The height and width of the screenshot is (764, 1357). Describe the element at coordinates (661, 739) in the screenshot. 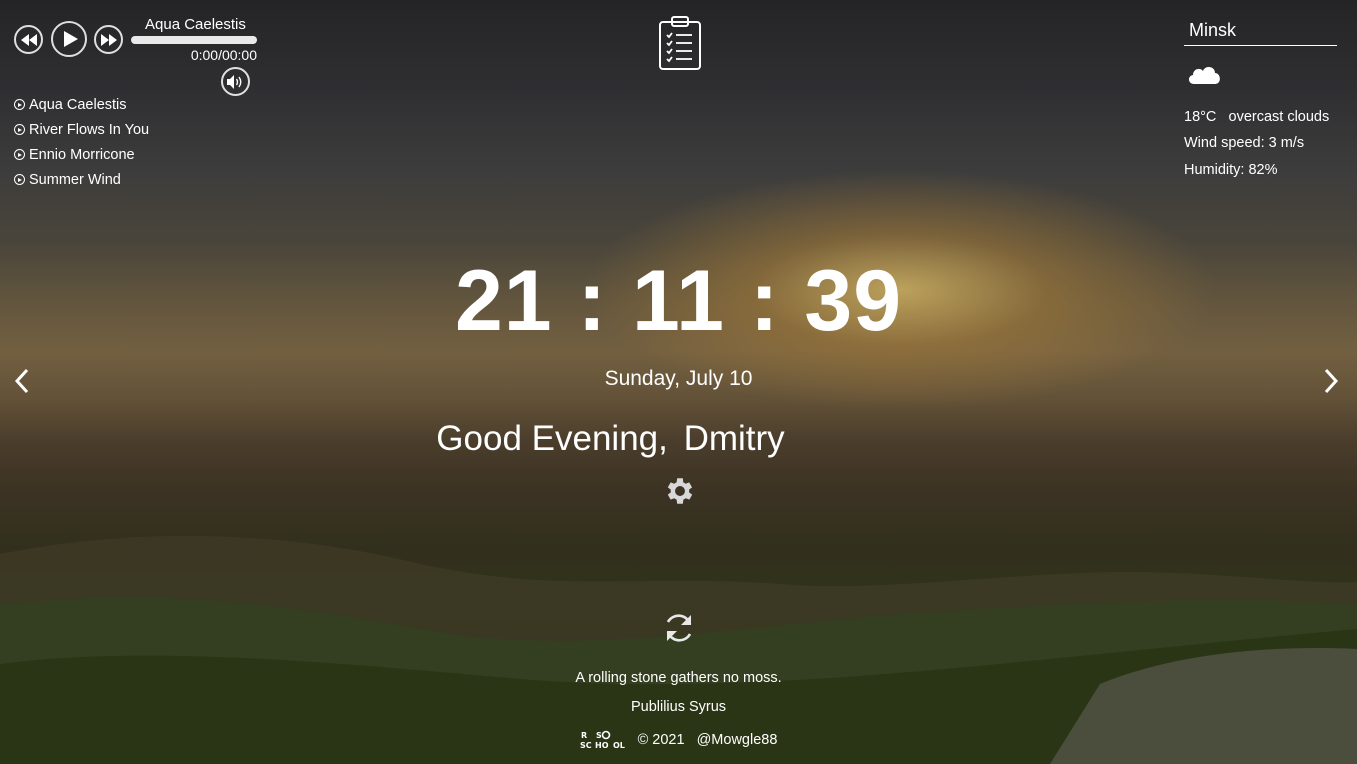

I see `copyright: © 2021` at that location.